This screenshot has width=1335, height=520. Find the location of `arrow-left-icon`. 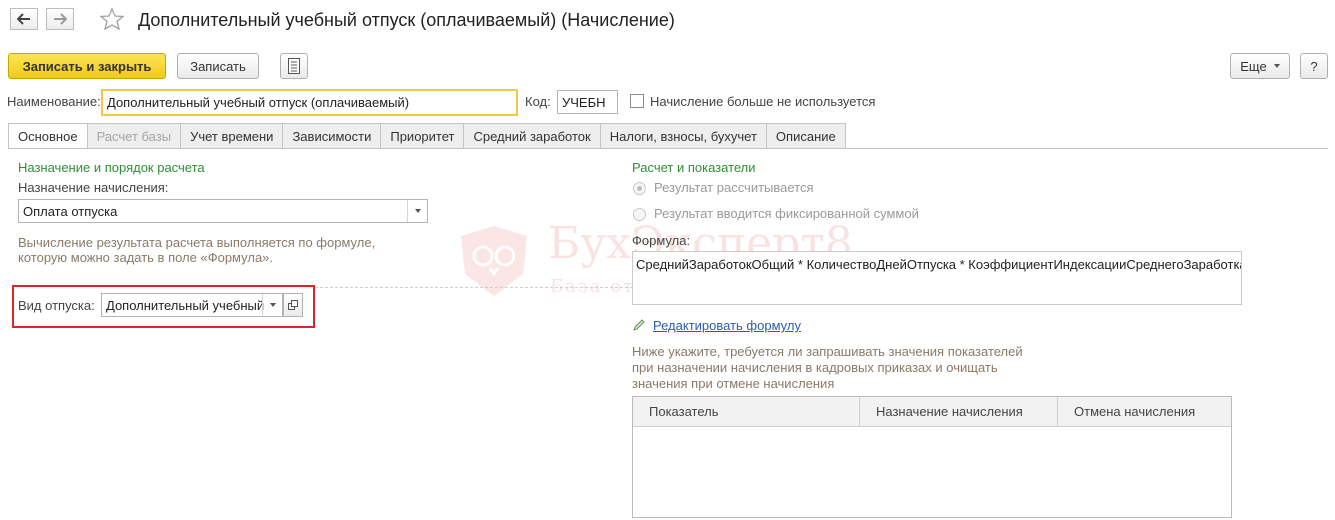

arrow-left-icon is located at coordinates (23, 19).